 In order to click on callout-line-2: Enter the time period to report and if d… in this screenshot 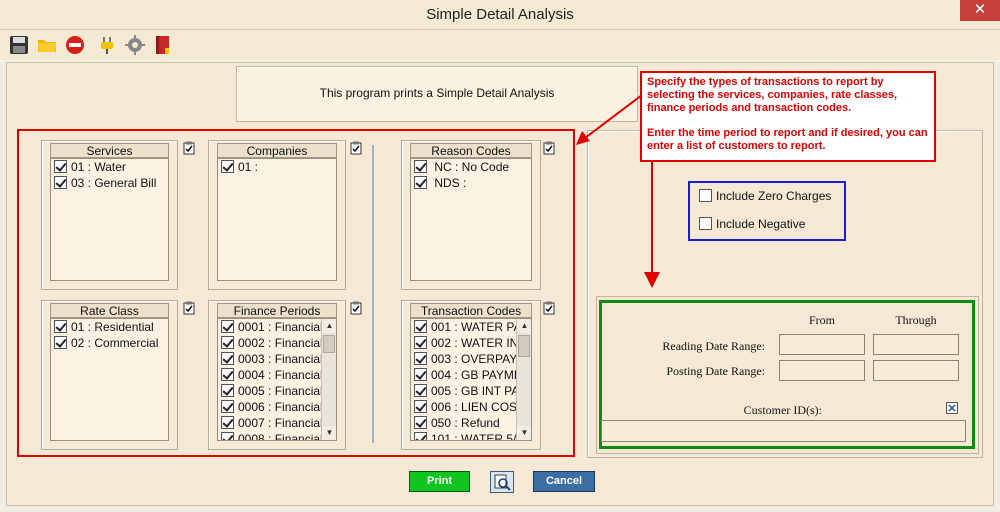, I will do `click(787, 139)`.